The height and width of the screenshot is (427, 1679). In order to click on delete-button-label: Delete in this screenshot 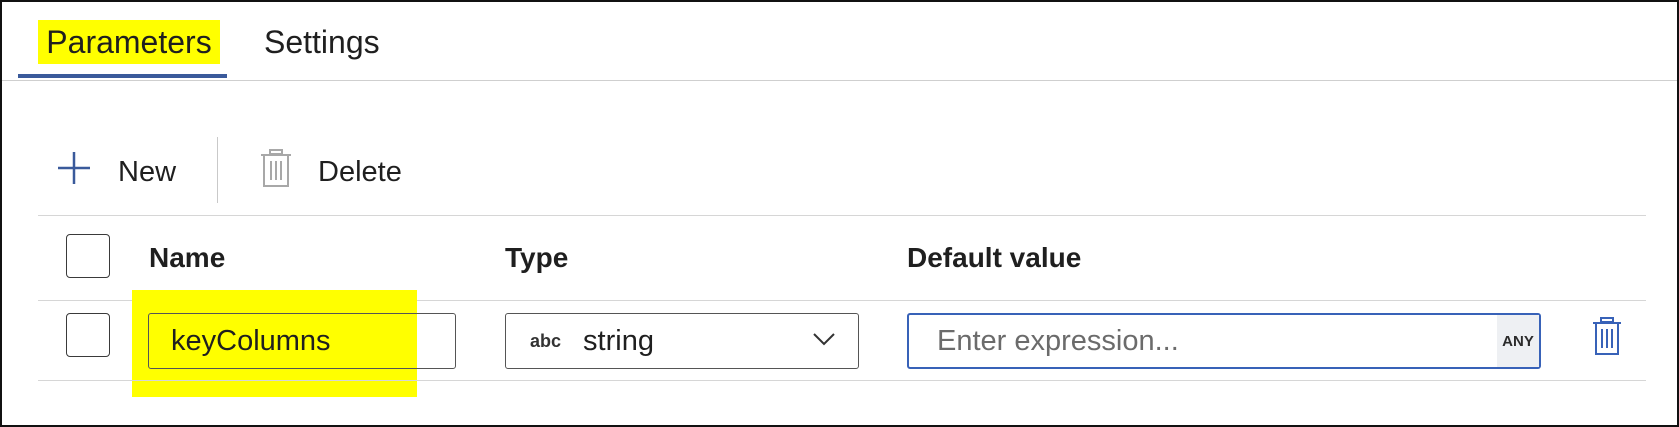, I will do `click(360, 171)`.